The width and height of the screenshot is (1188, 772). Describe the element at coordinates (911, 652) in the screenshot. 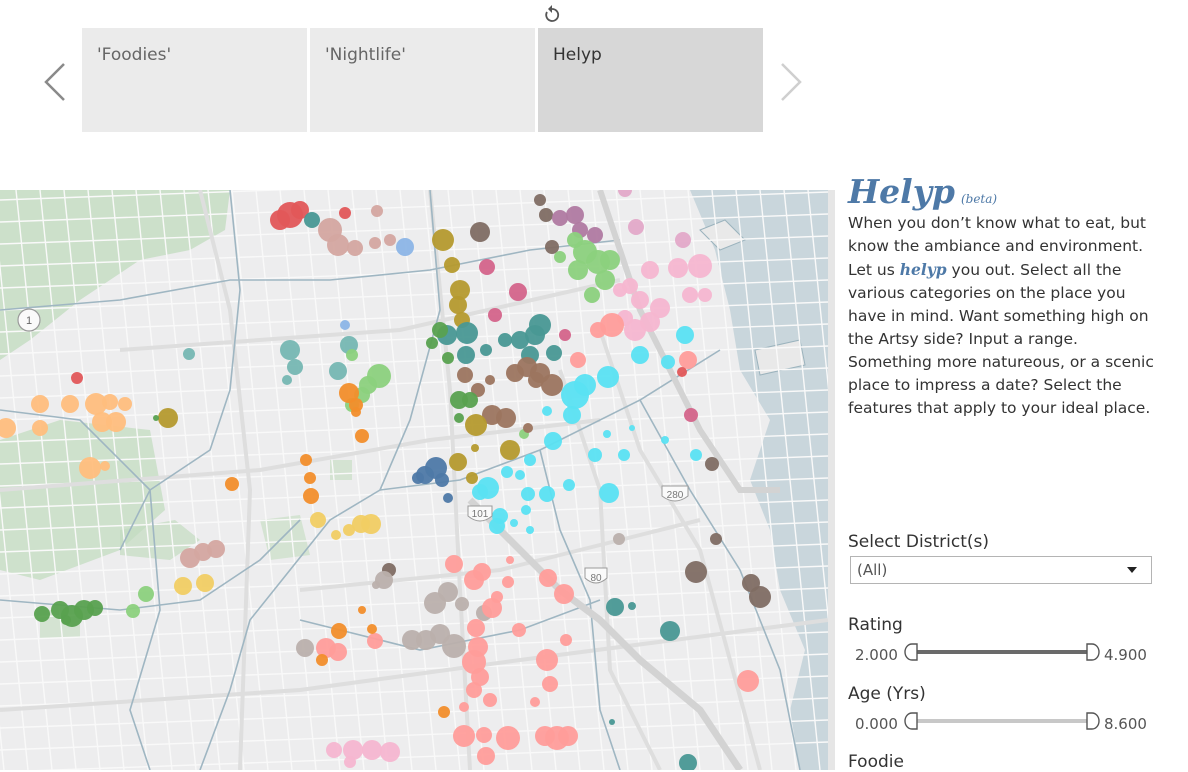

I see `rating-min-handle` at that location.